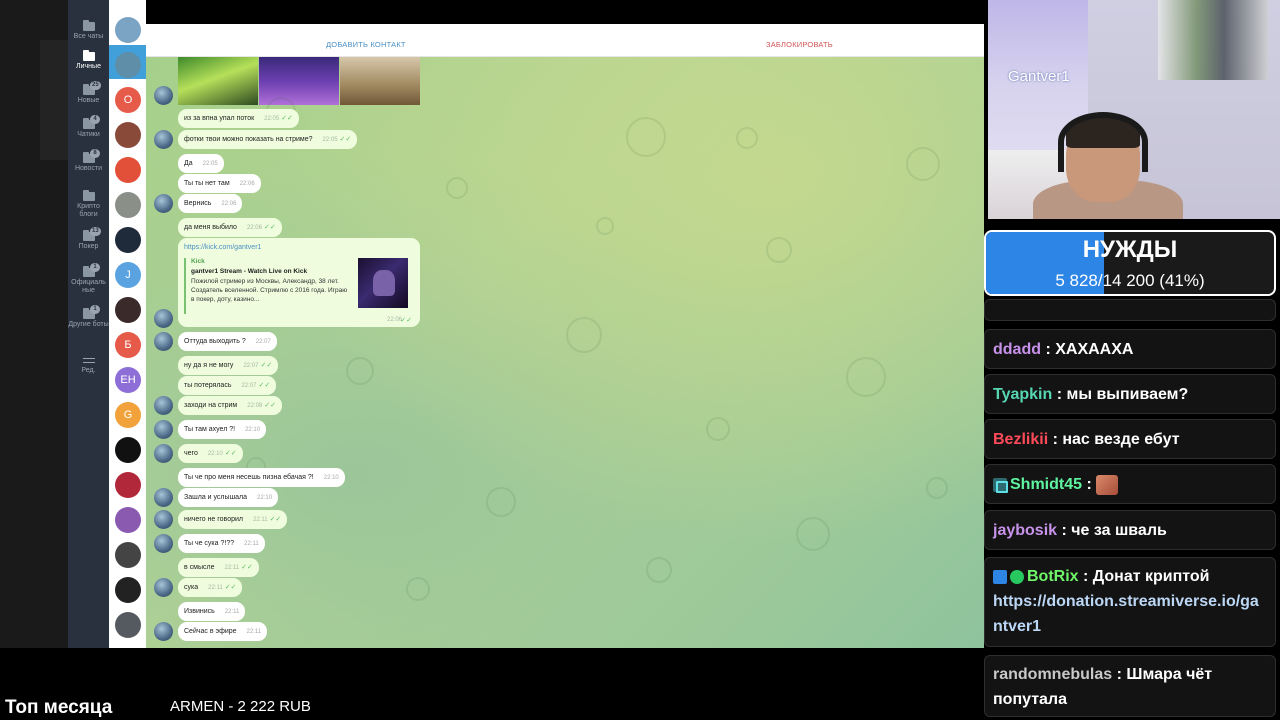 The height and width of the screenshot is (720, 1280). What do you see at coordinates (230, 405) in the screenshot?
I see `message-bubble: заходи на стрим 22:08 ✓✓` at bounding box center [230, 405].